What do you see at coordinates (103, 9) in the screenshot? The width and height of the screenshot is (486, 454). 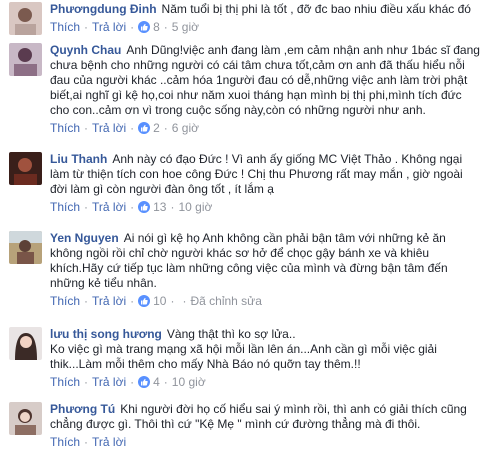 I see `comment-author: Phươngdung Đinh` at bounding box center [103, 9].